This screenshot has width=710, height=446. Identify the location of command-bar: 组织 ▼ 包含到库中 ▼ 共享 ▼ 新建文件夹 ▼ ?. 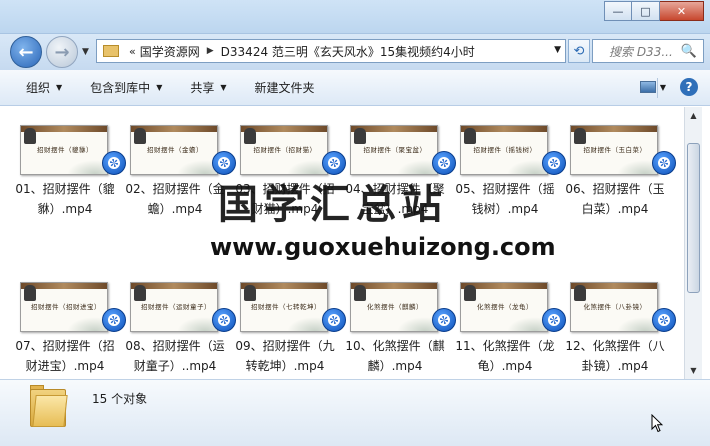
(355, 88).